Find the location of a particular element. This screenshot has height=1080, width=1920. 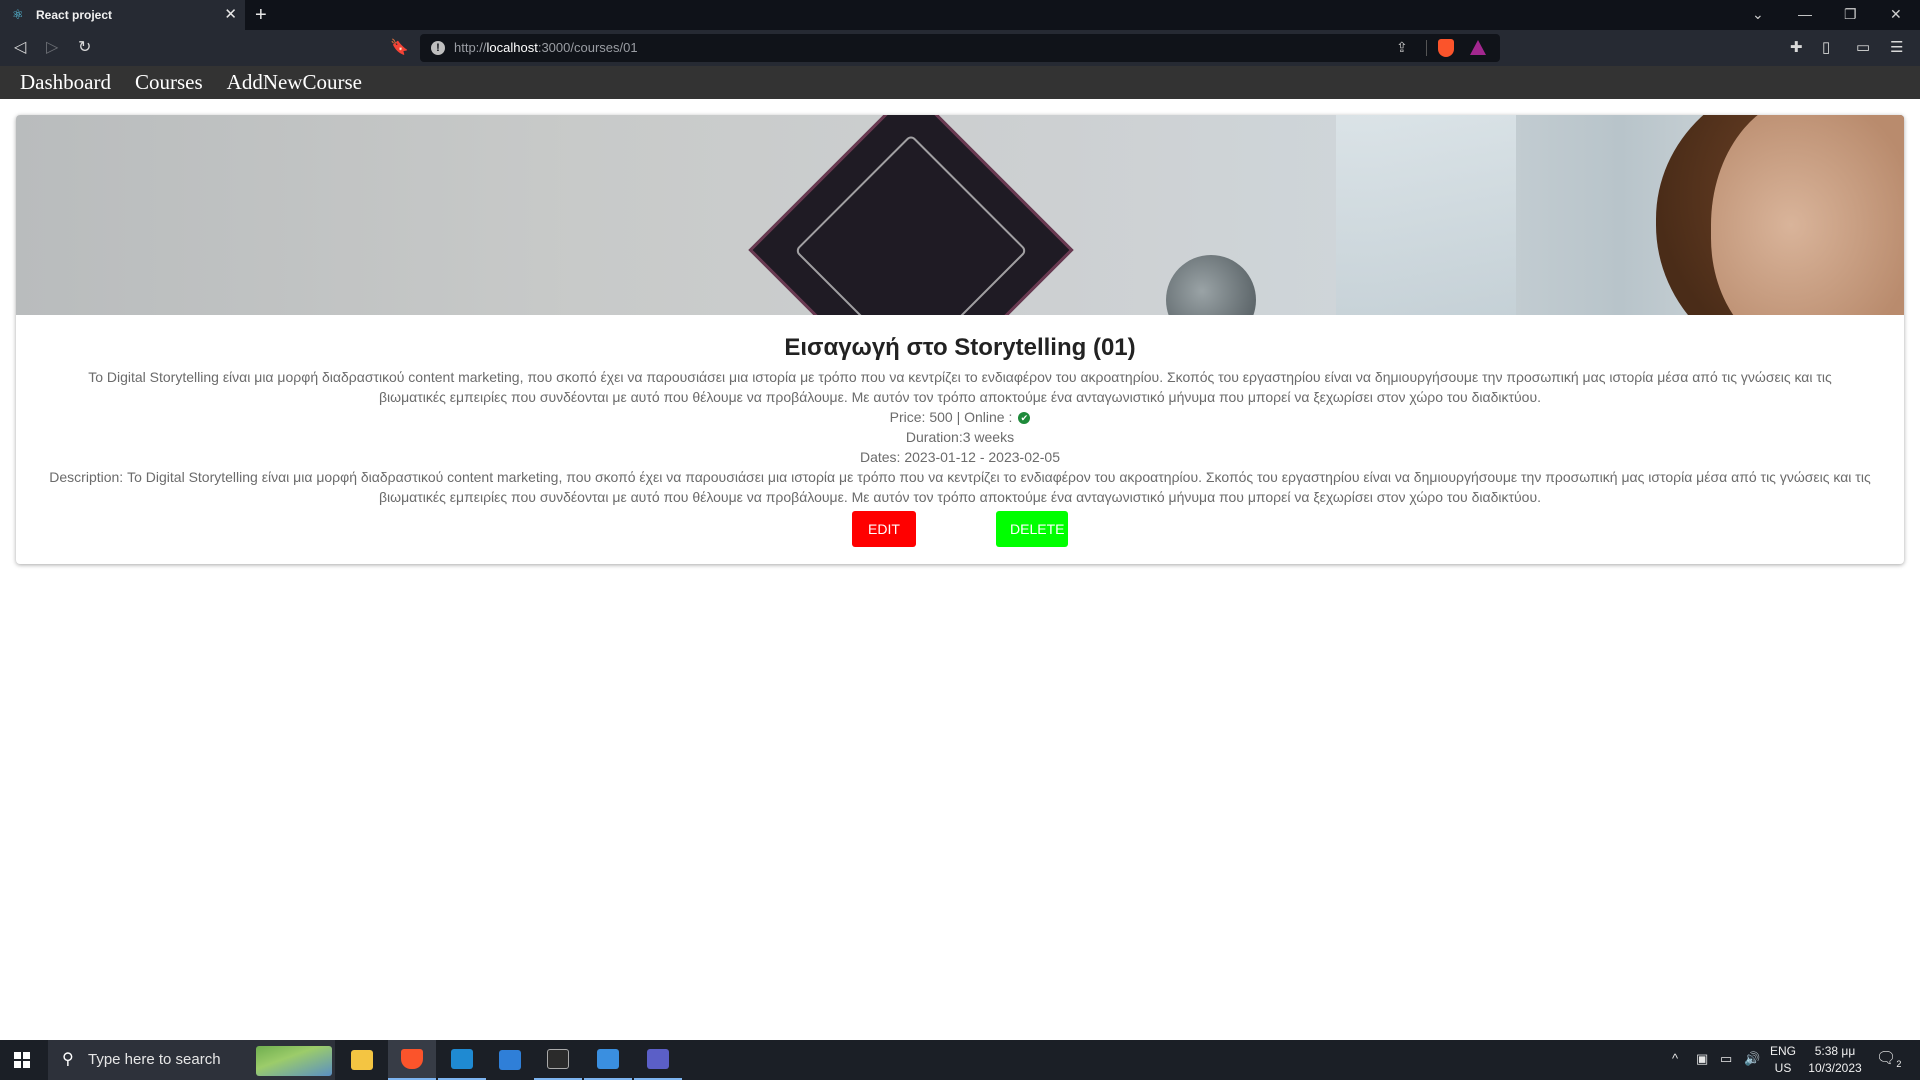

edit-button: EDIT is located at coordinates (884, 529).